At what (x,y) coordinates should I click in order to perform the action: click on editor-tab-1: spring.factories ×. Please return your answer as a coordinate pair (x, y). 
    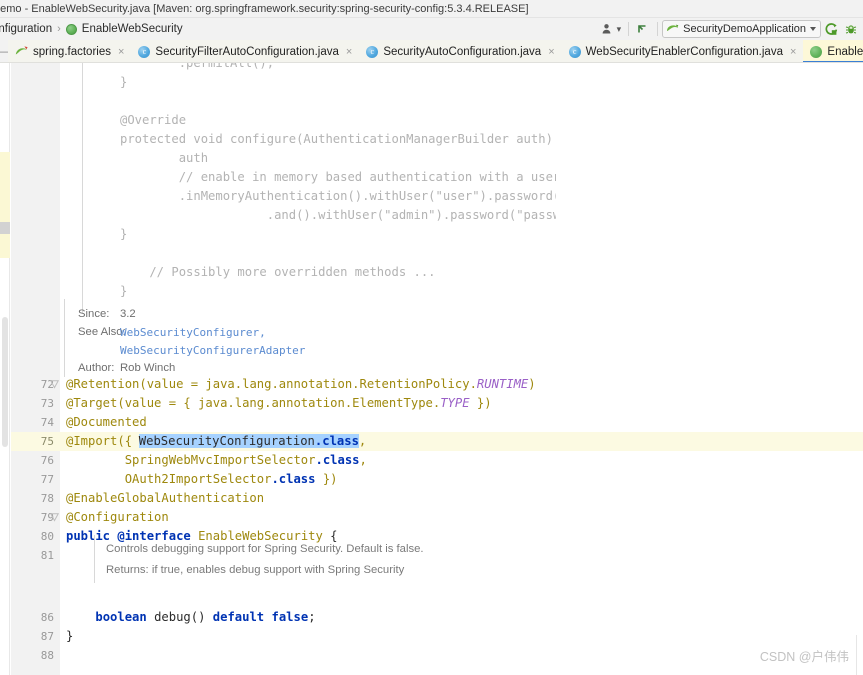
    Looking at the image, I should click on (70, 51).